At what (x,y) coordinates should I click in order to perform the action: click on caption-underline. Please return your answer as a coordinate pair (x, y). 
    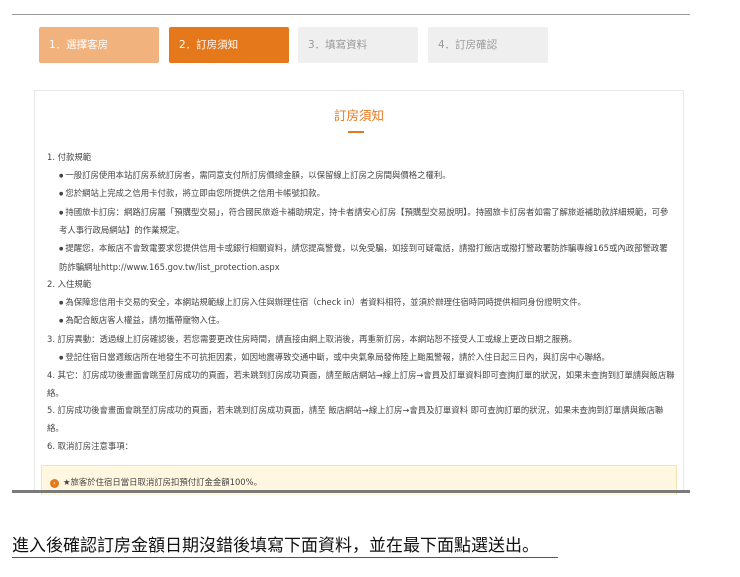
    Looking at the image, I should click on (285, 557).